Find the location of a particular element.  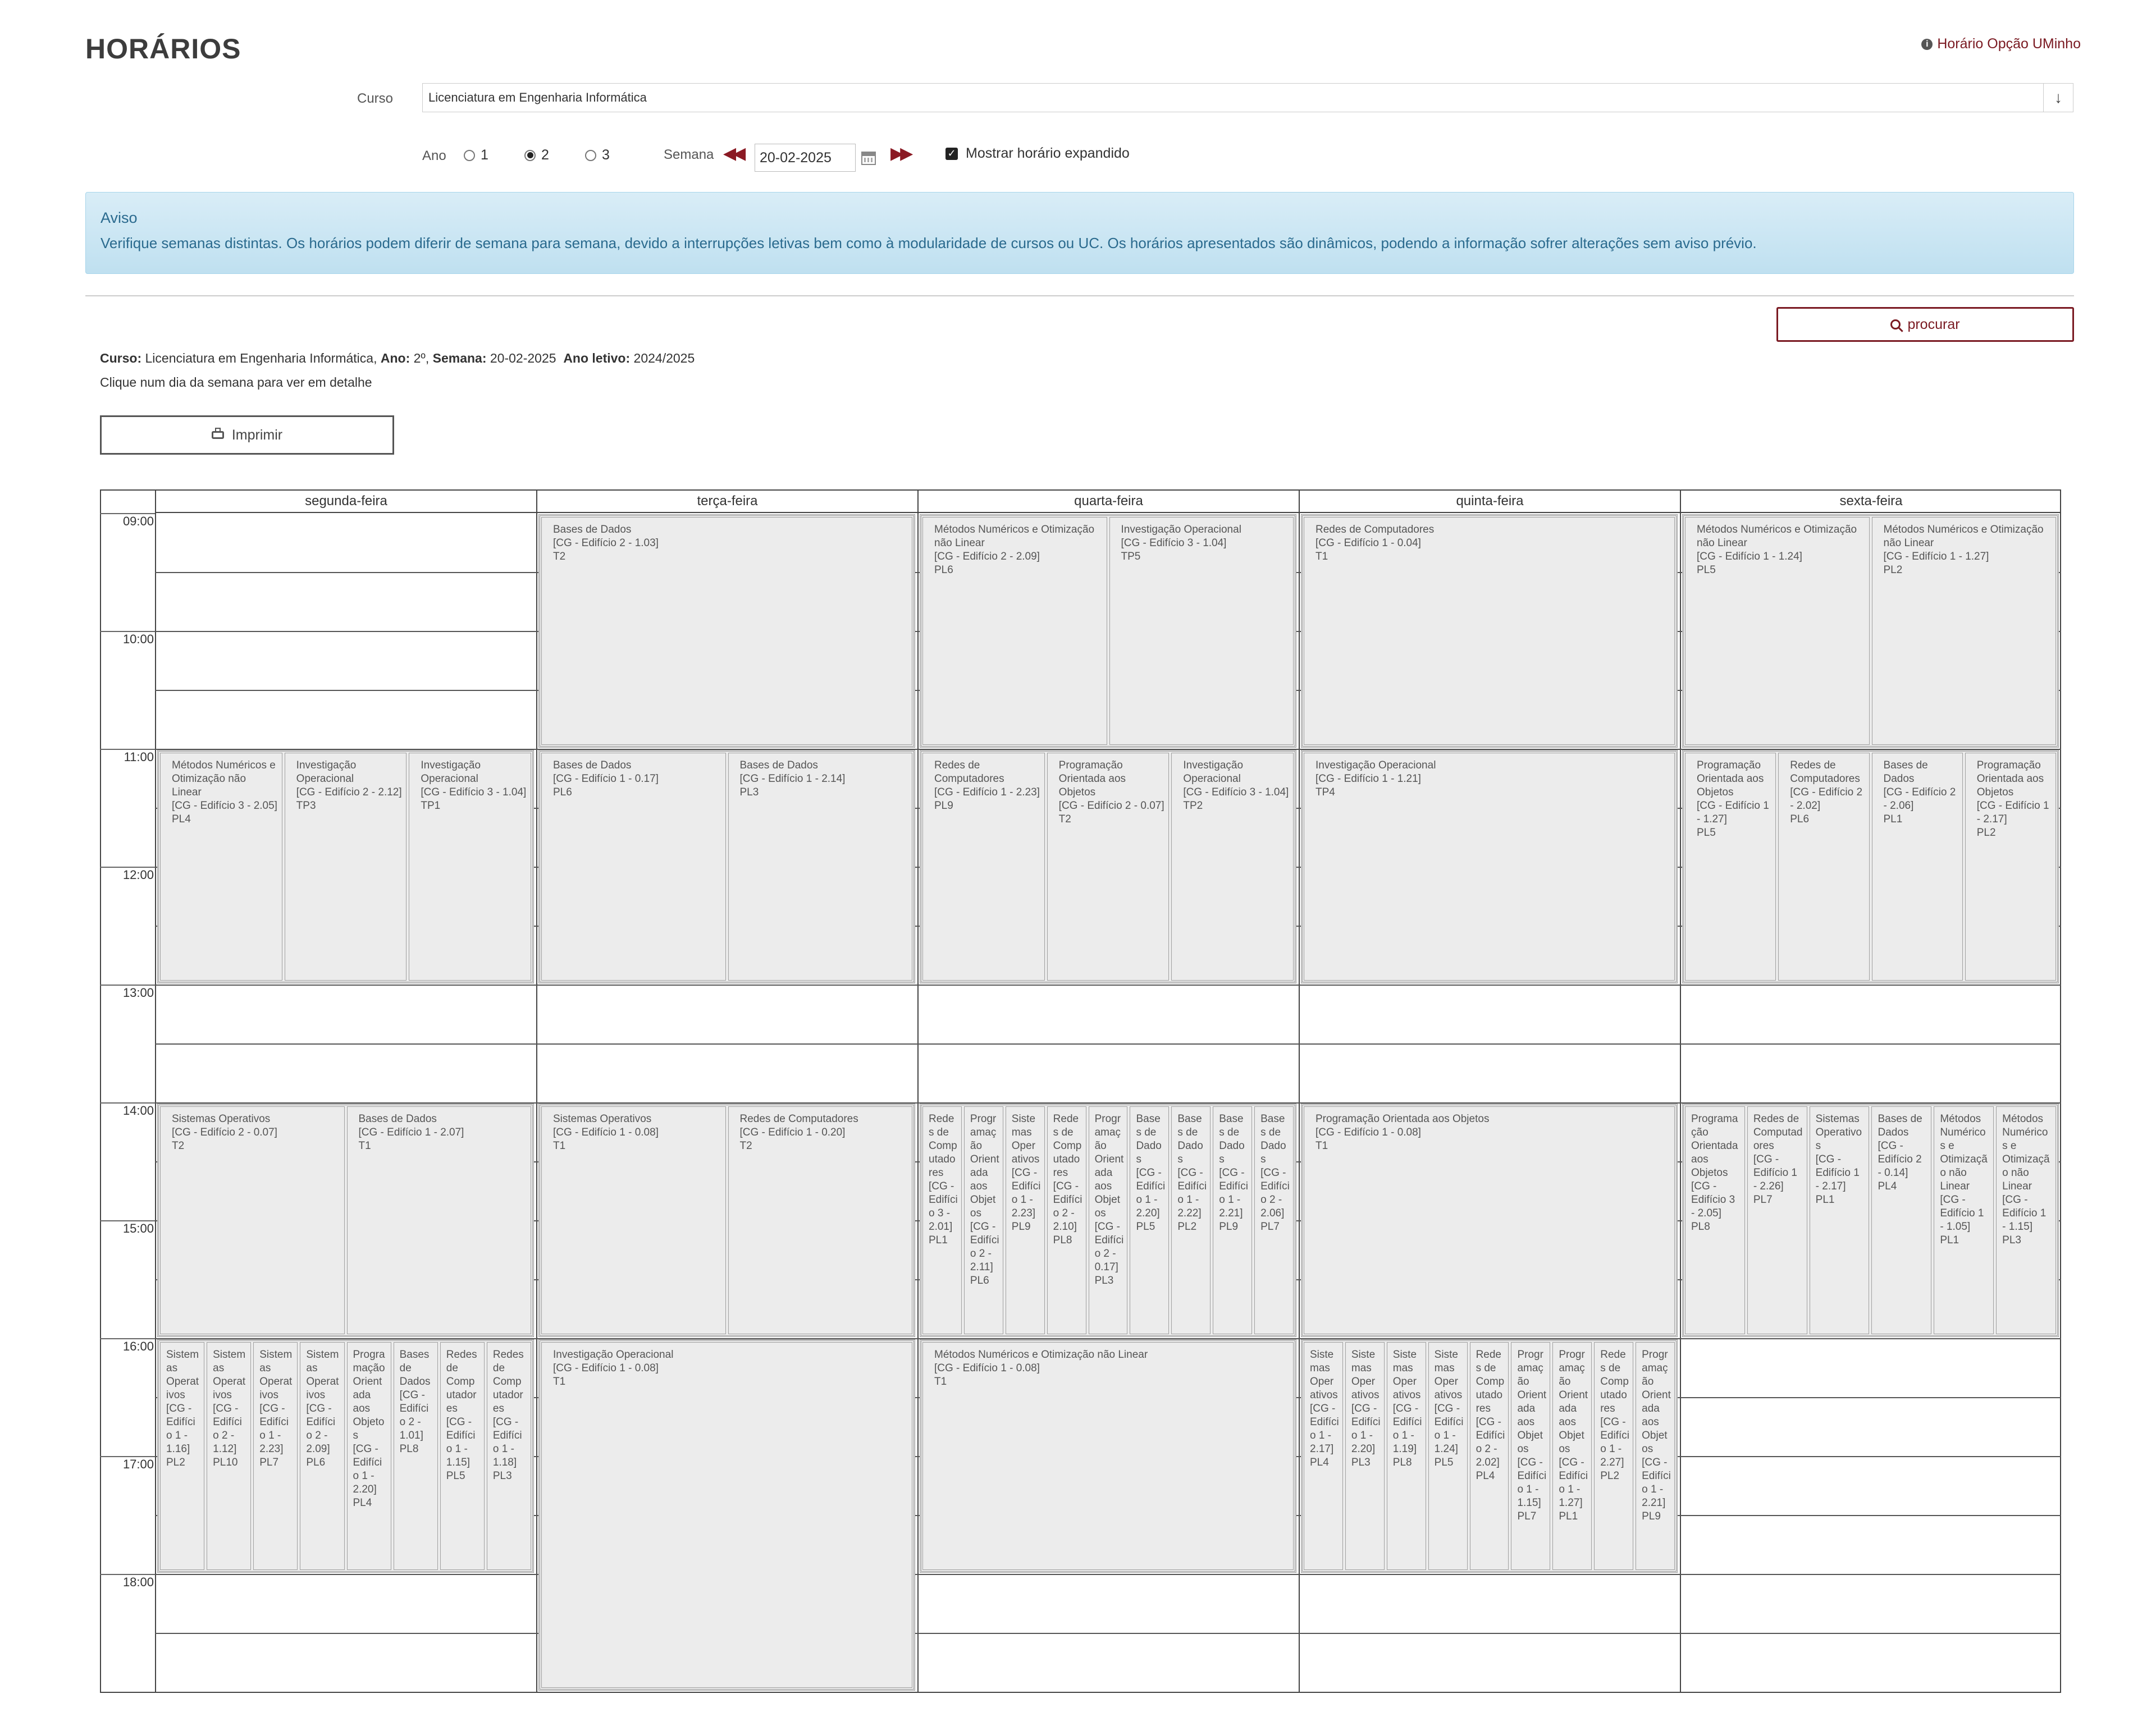

ano-option-3: 3 is located at coordinates (597, 155).